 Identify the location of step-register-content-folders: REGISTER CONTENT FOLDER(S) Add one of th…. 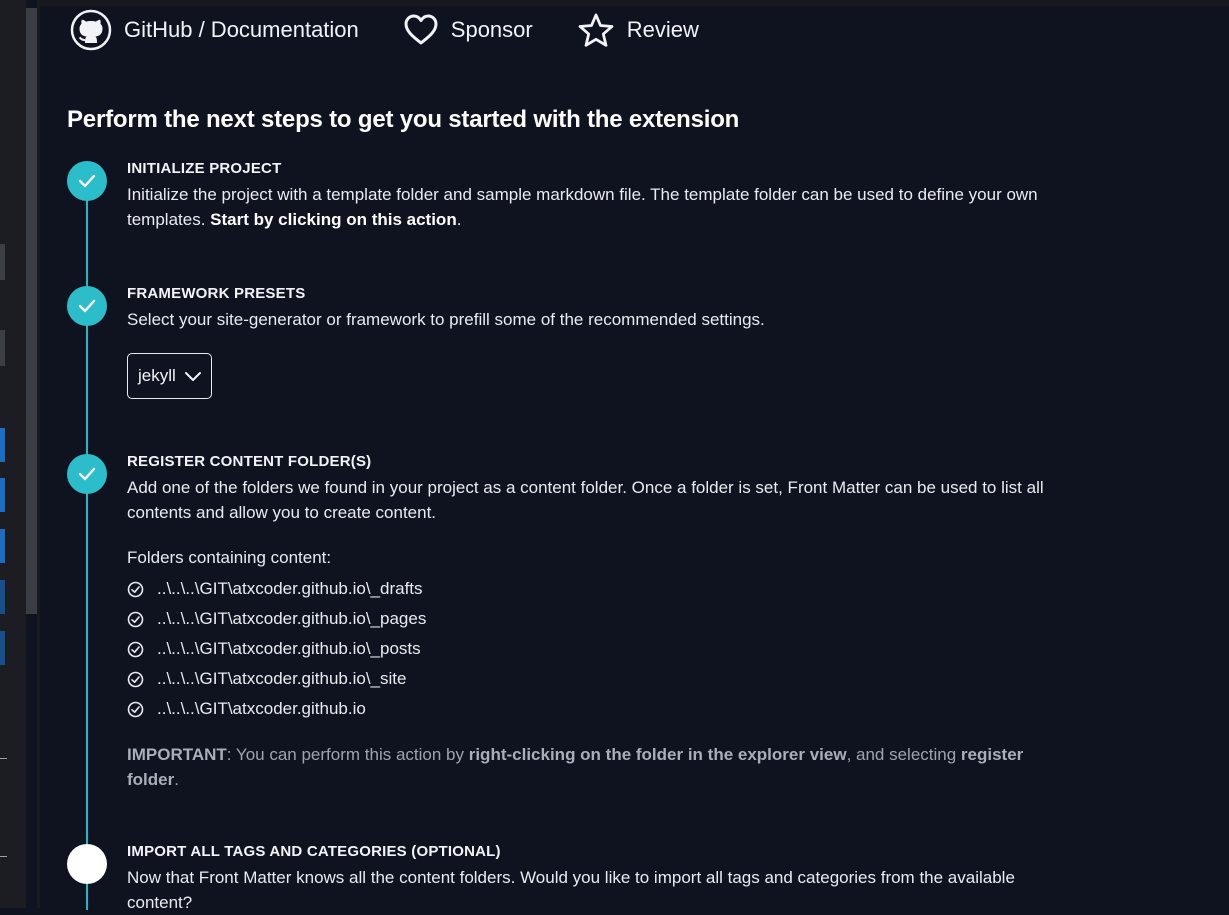
(592, 489).